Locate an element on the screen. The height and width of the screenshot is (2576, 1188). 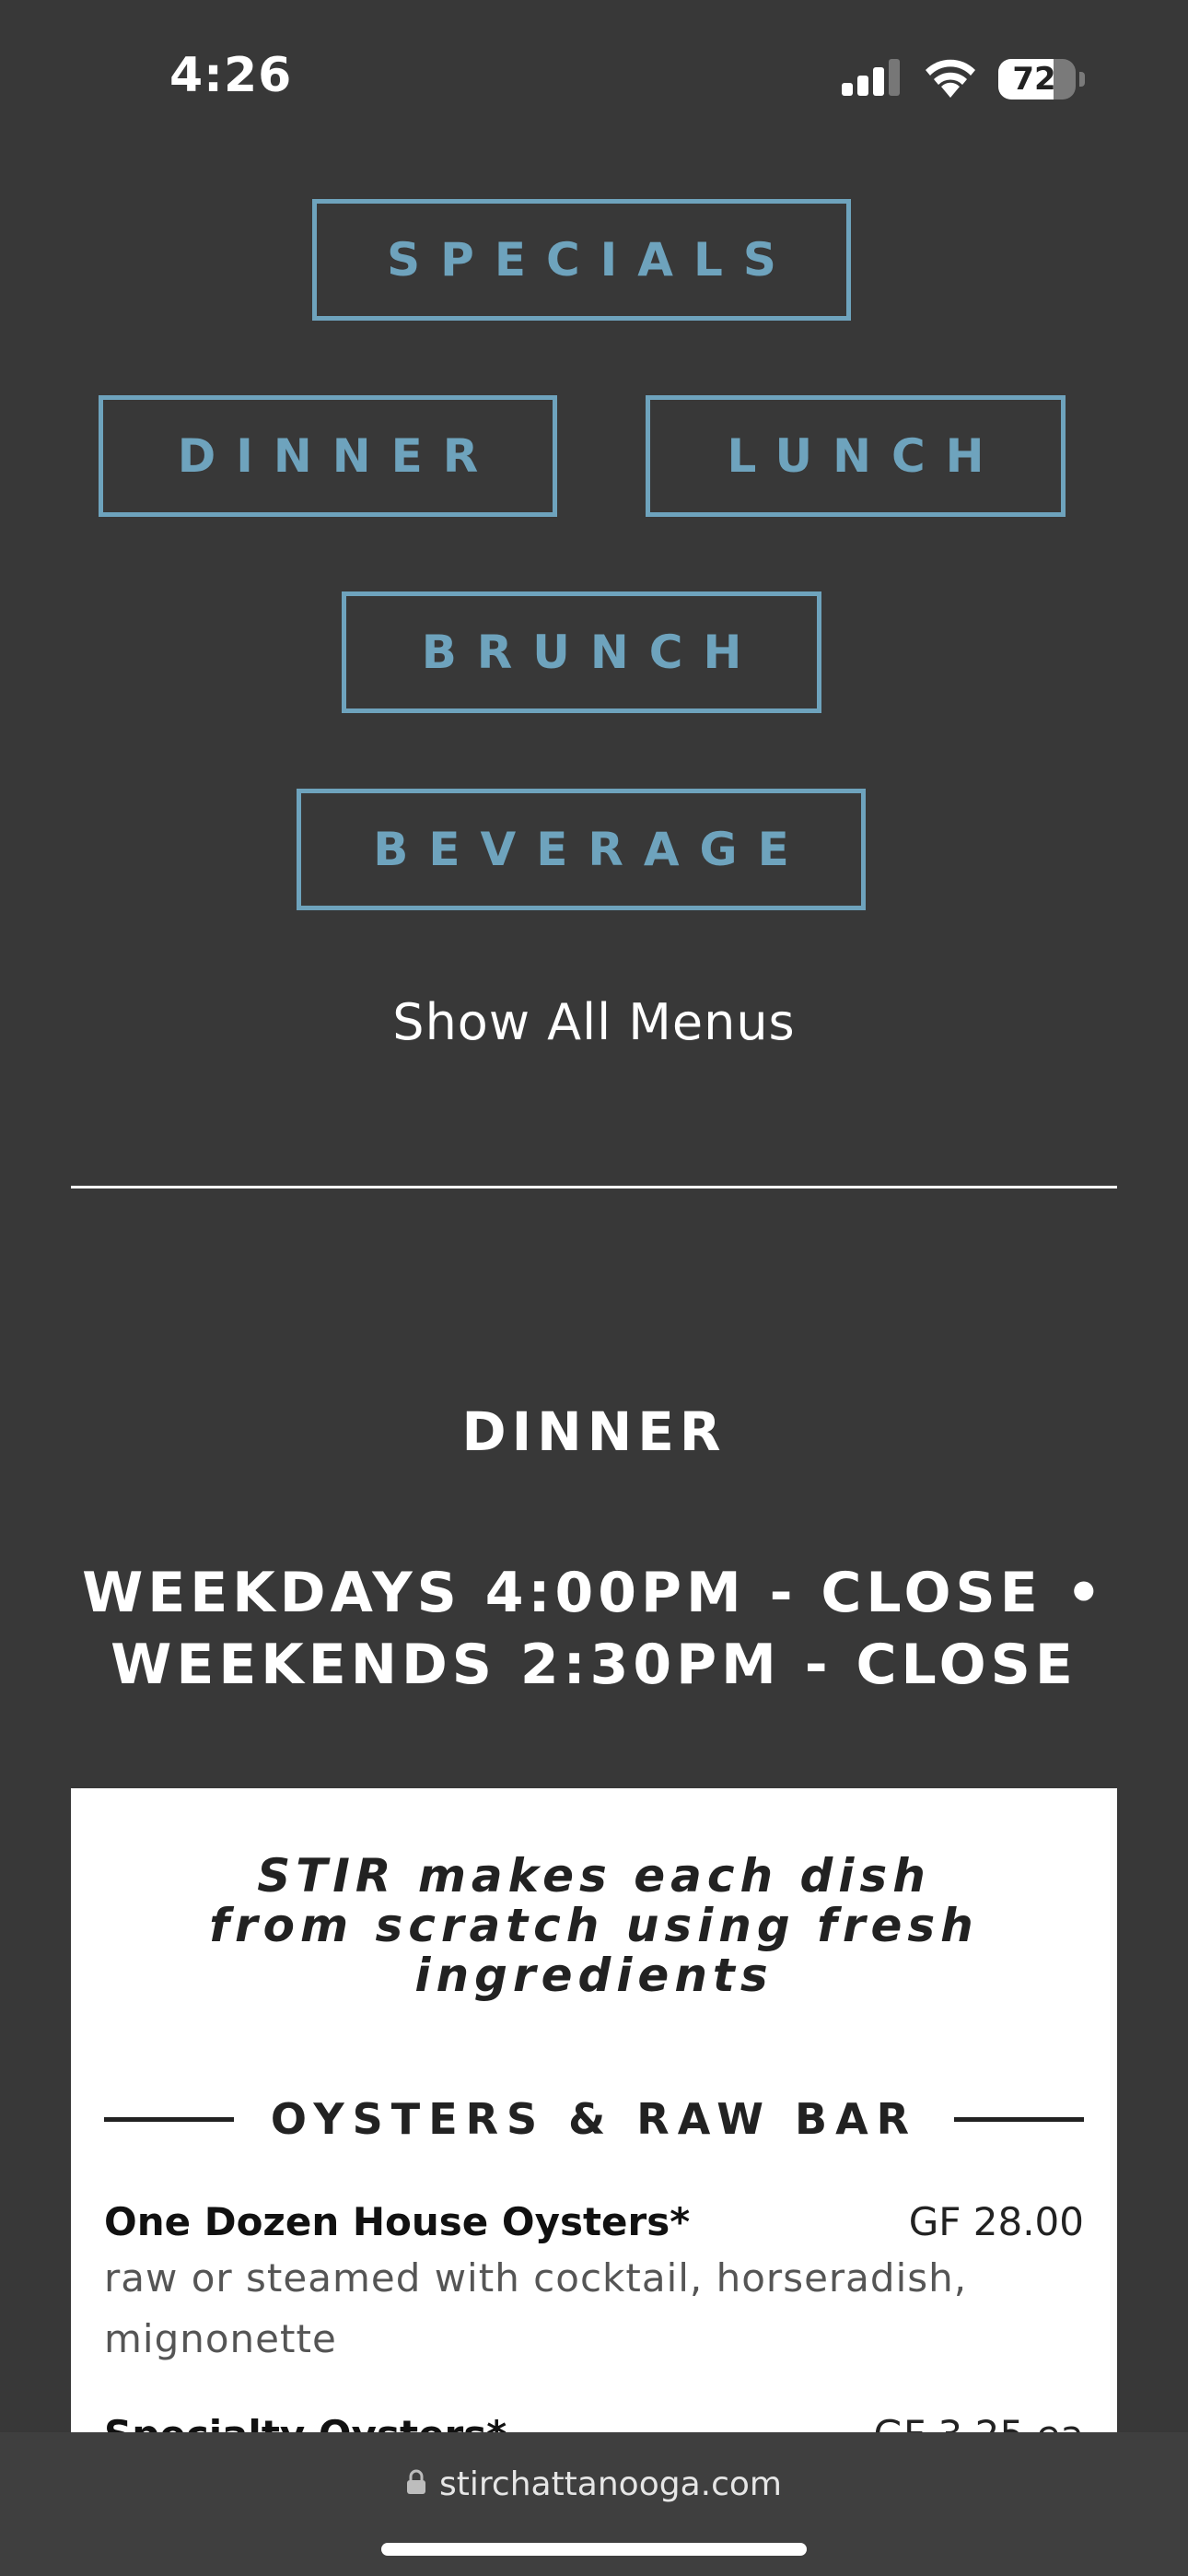
section-divider is located at coordinates (594, 1187).